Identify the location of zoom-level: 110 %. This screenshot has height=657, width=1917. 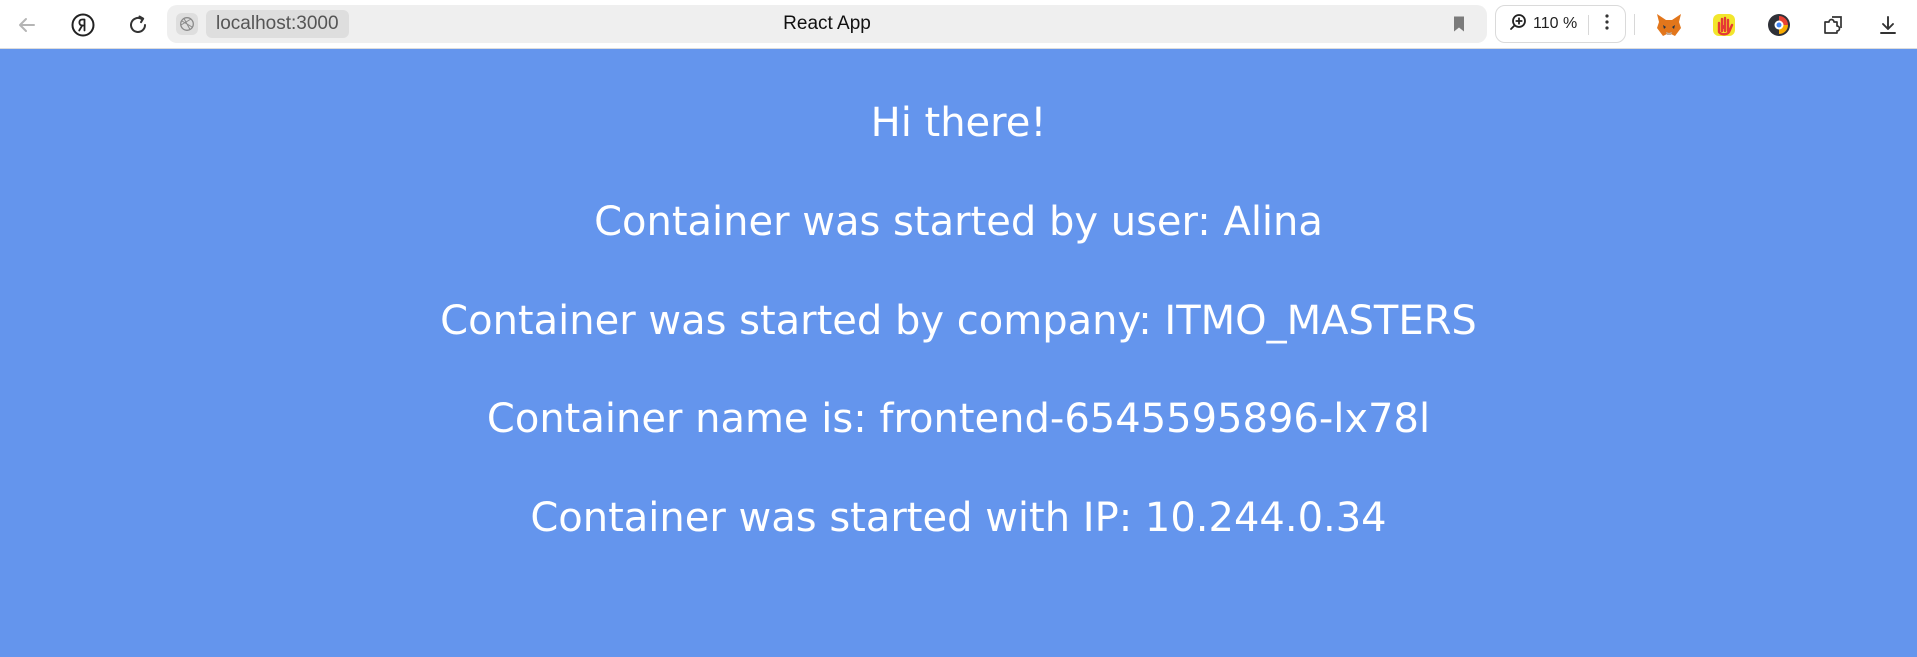
(1555, 23).